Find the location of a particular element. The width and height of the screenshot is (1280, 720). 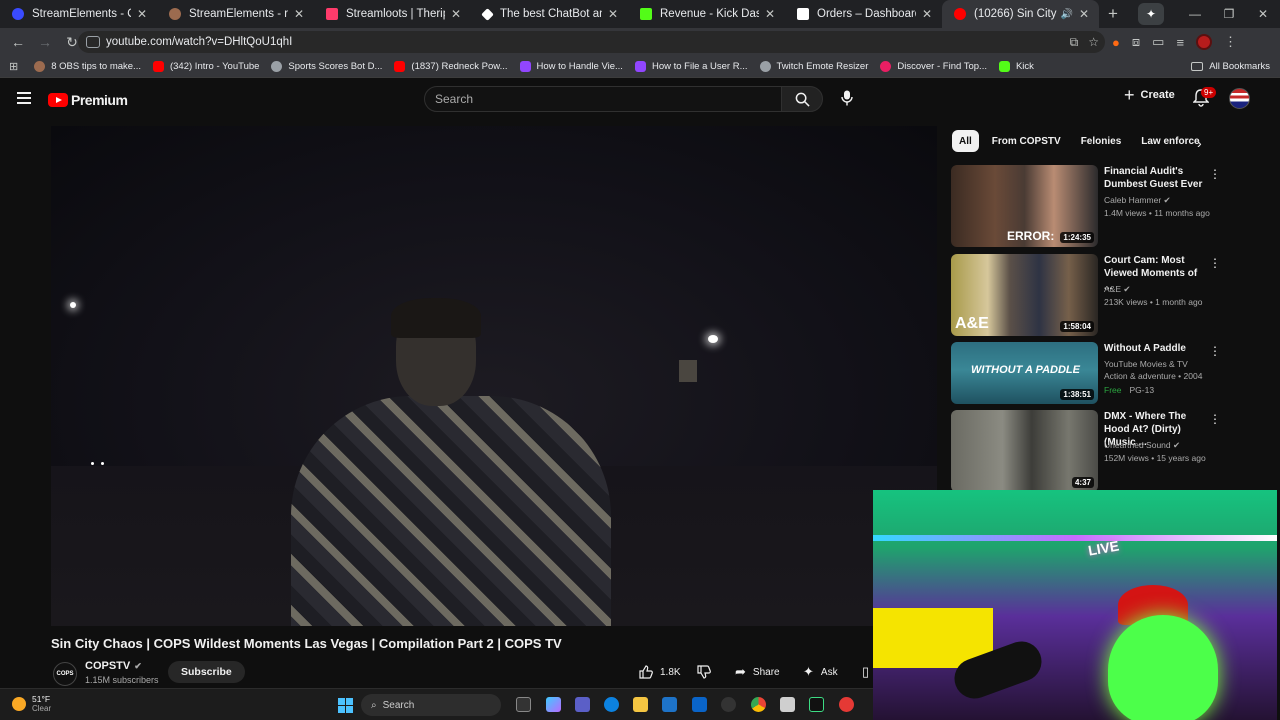

chip-all: All is located at coordinates (965, 141).